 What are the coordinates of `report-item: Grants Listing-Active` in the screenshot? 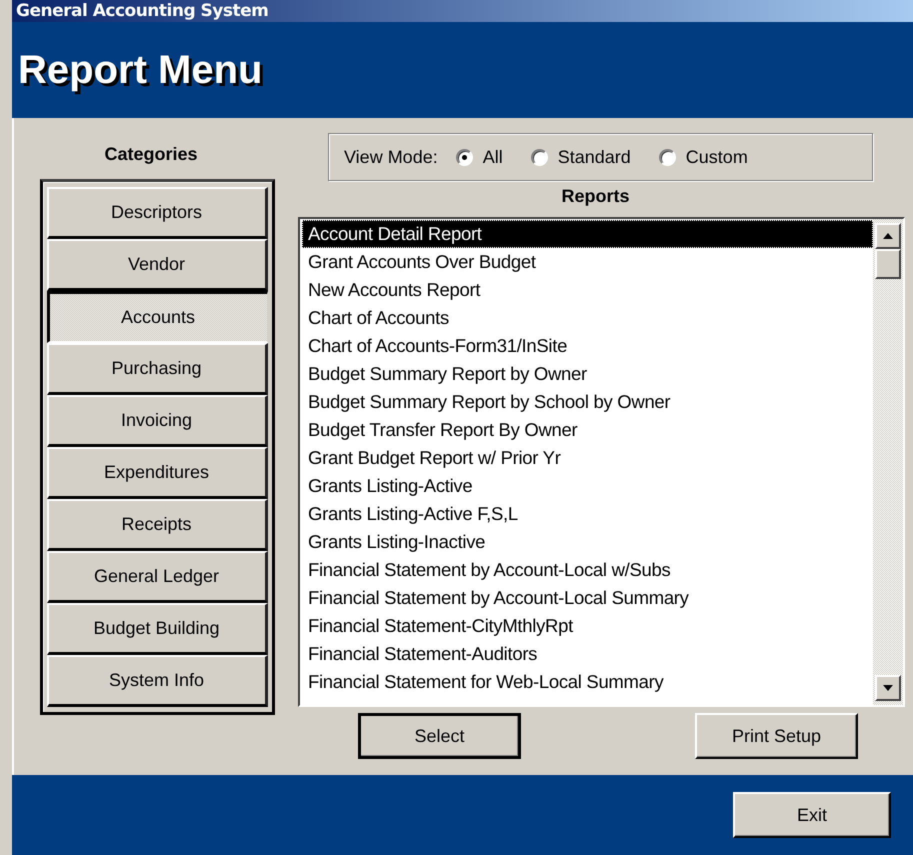 It's located at (587, 486).